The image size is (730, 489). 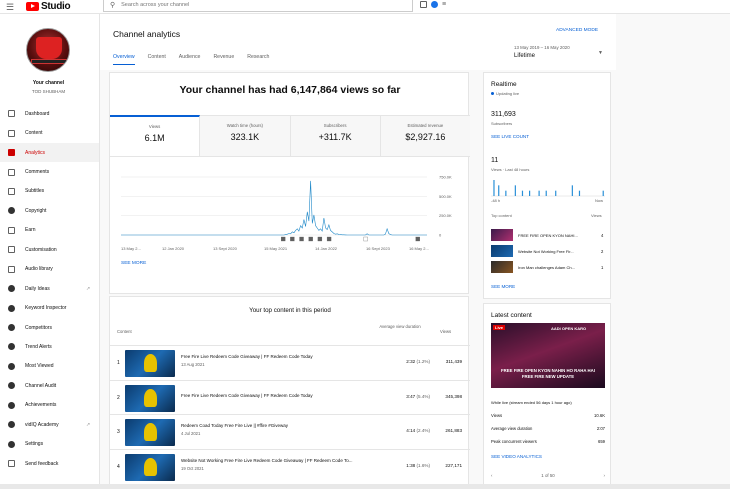 I want to click on list-item: FREE FIRE OPEN KYON NAHI... 4, so click(x=549, y=235).